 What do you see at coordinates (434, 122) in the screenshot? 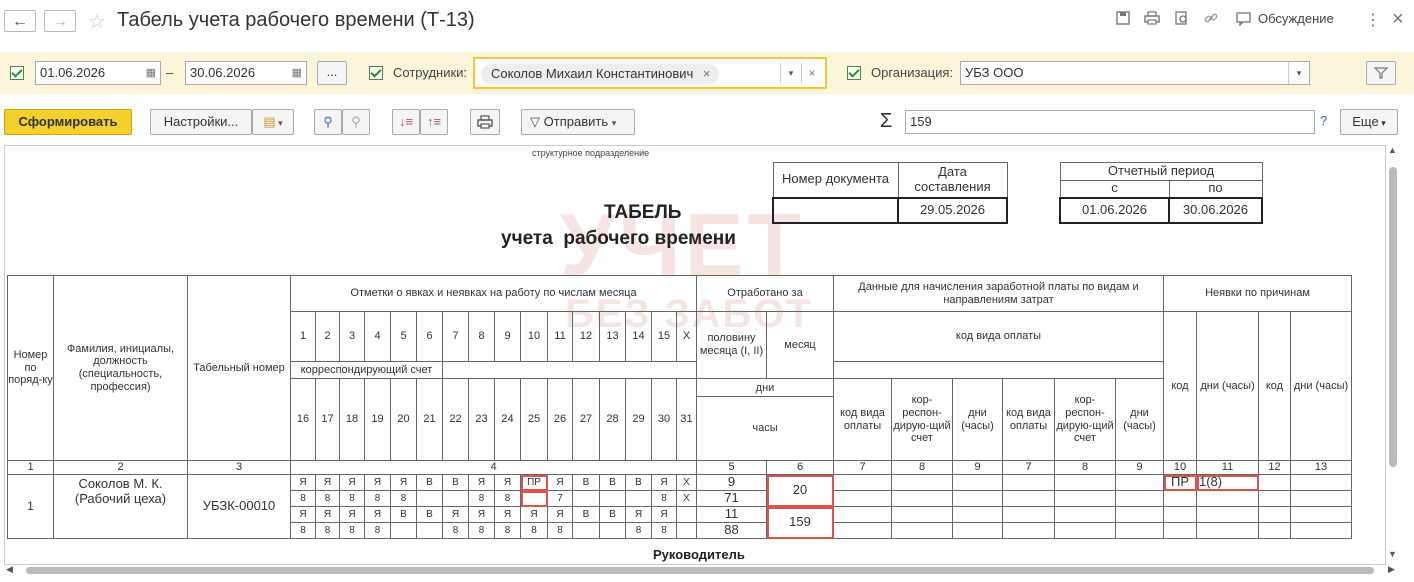
I see `expand-groups-button: ↑≡` at bounding box center [434, 122].